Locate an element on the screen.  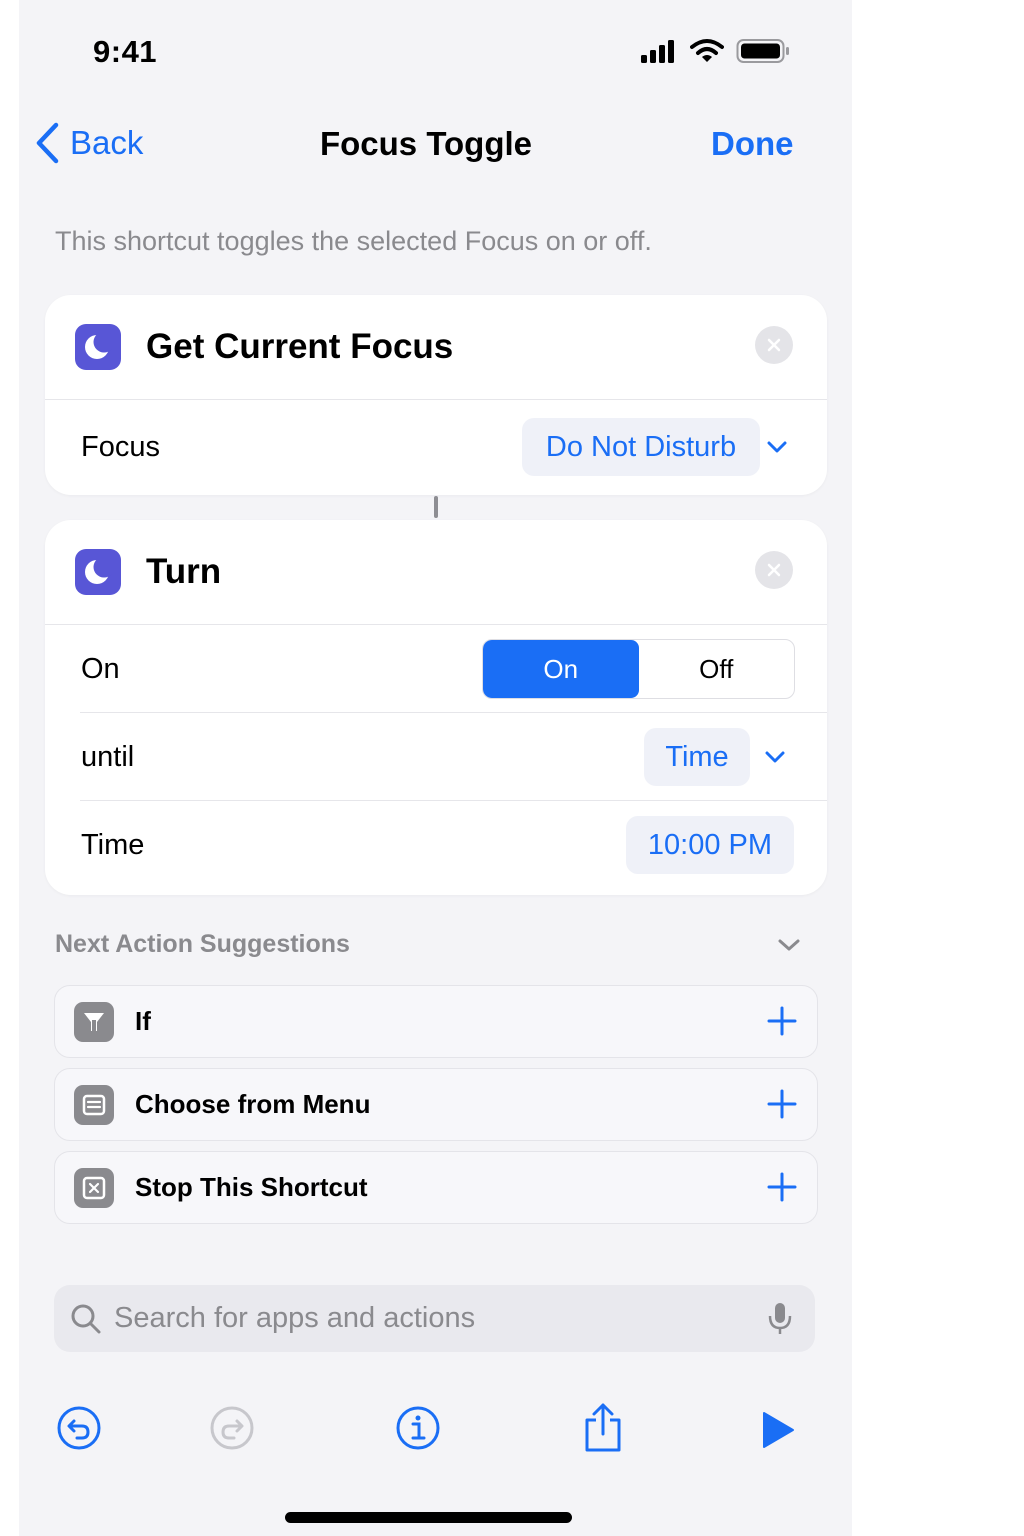
segment-on: On is located at coordinates (561, 669).